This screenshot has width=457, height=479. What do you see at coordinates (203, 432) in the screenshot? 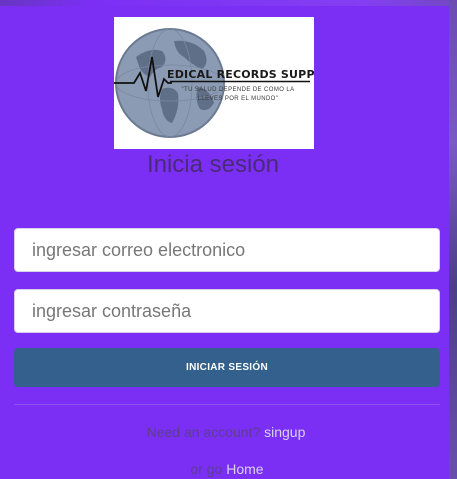
I see `need-account-text: Need an account?` at bounding box center [203, 432].